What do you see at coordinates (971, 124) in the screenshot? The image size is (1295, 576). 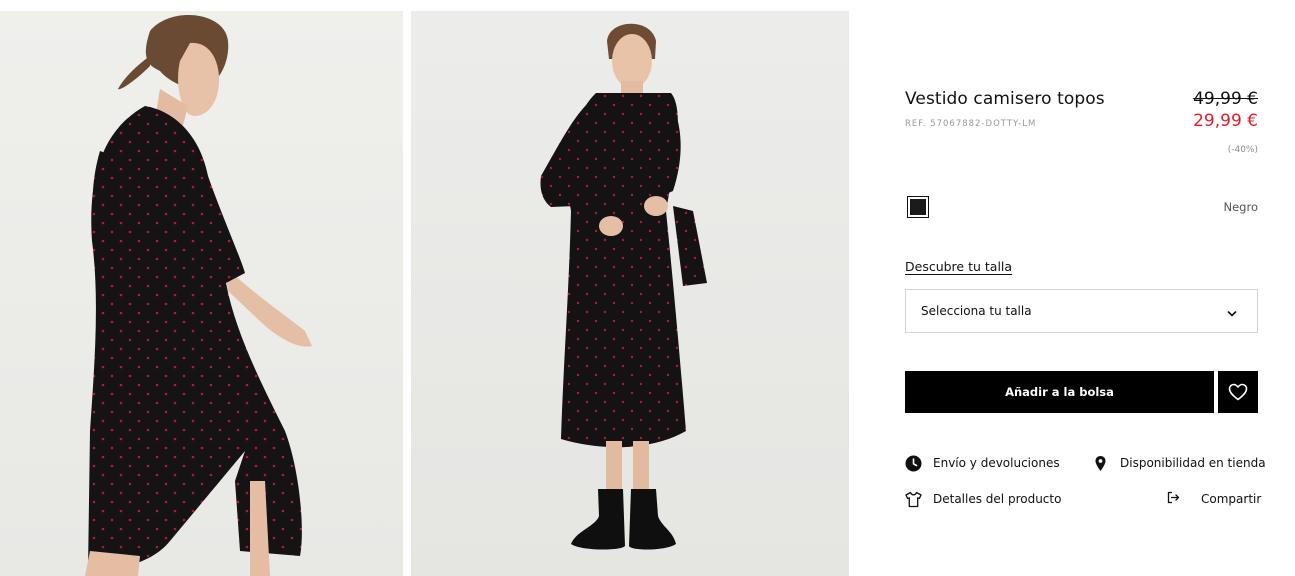 I see `product-reference: REF. 57067882-DOTTY-LM` at bounding box center [971, 124].